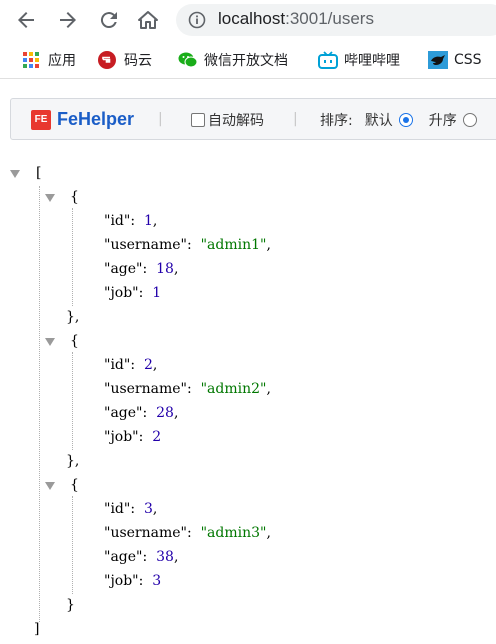 This screenshot has width=496, height=644. I want to click on json-entry-id: "id": 3,, so click(131, 509).